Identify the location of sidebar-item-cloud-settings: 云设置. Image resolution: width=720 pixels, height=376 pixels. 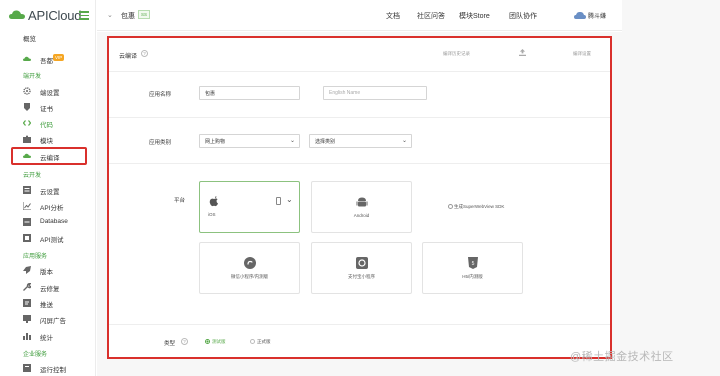
(48, 190).